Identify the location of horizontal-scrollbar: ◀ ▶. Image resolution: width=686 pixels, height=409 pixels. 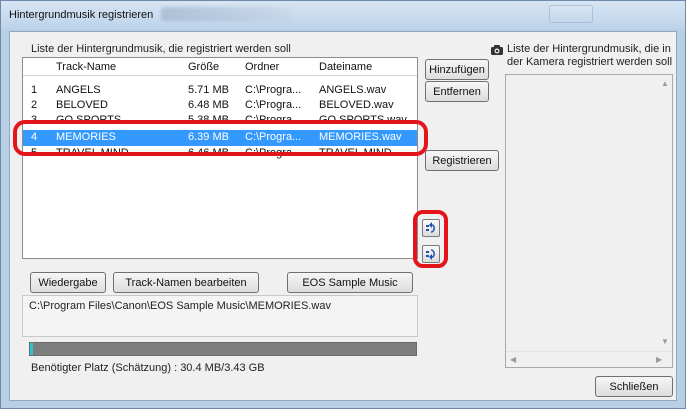
(589, 359).